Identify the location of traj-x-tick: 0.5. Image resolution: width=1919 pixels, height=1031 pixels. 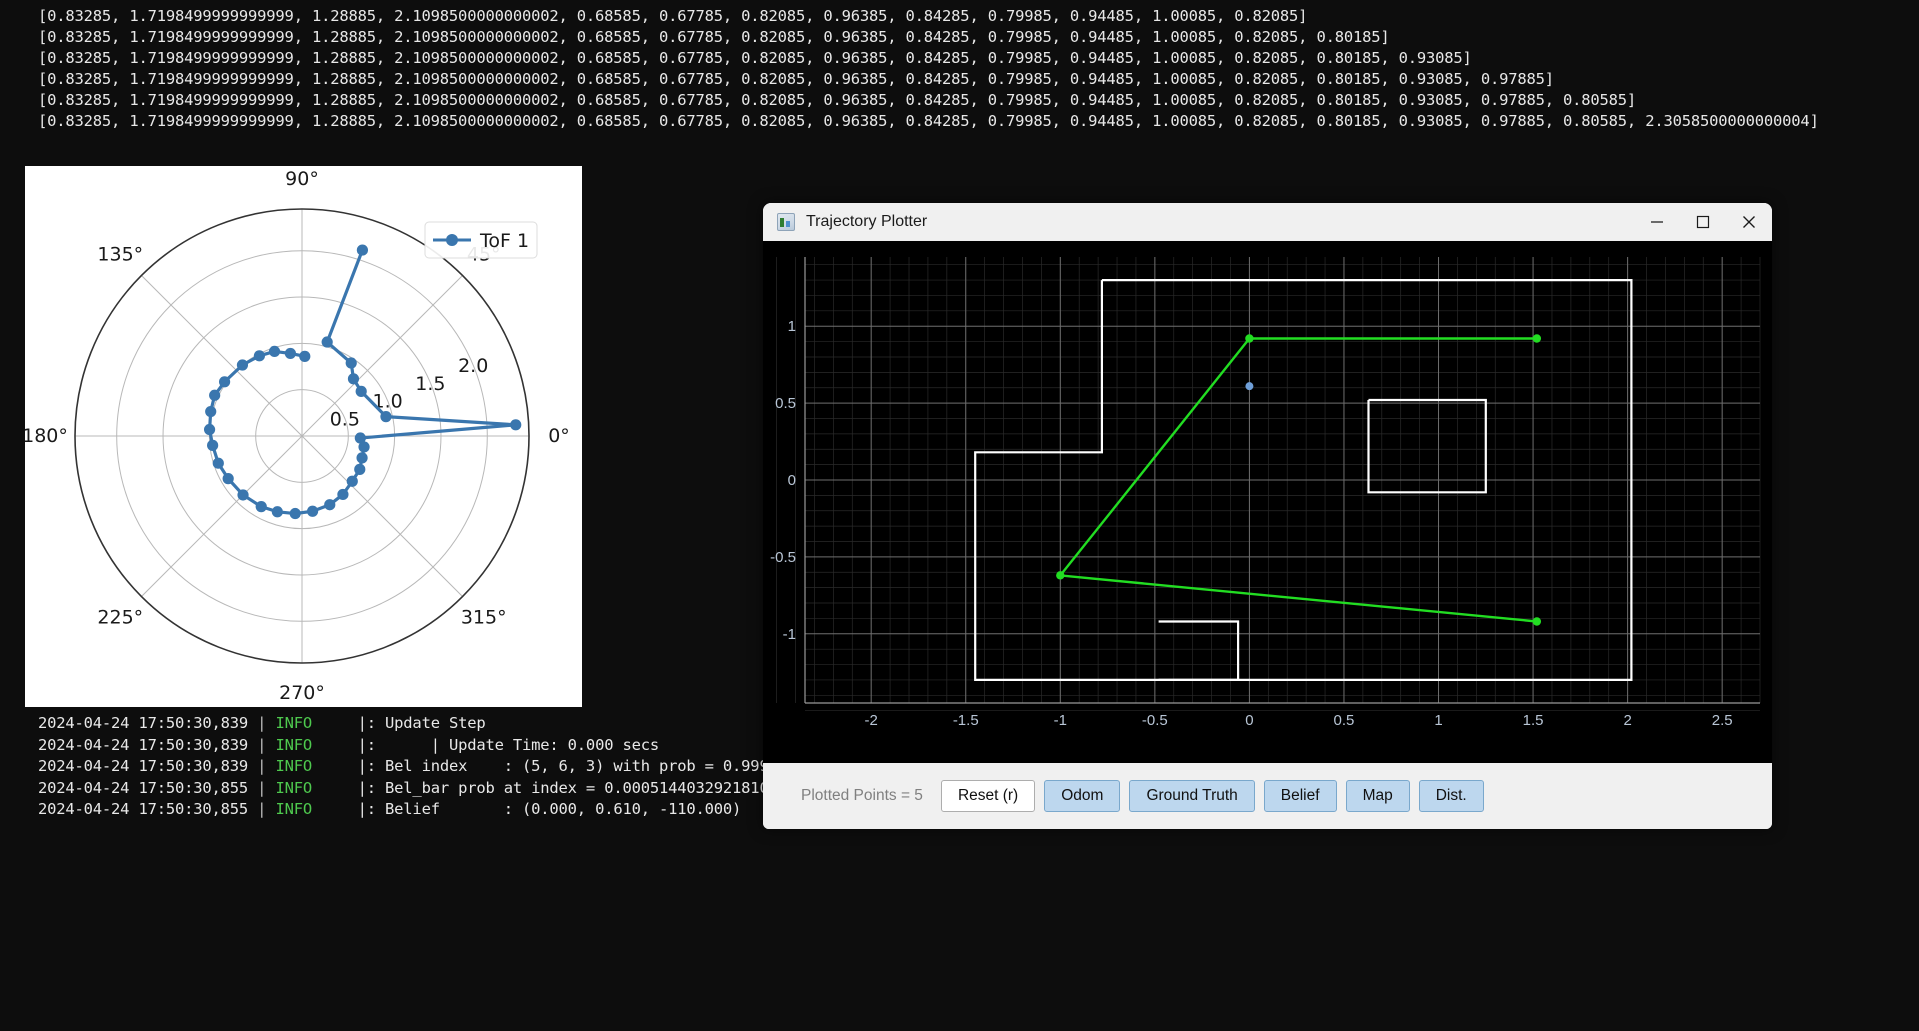
(1344, 720).